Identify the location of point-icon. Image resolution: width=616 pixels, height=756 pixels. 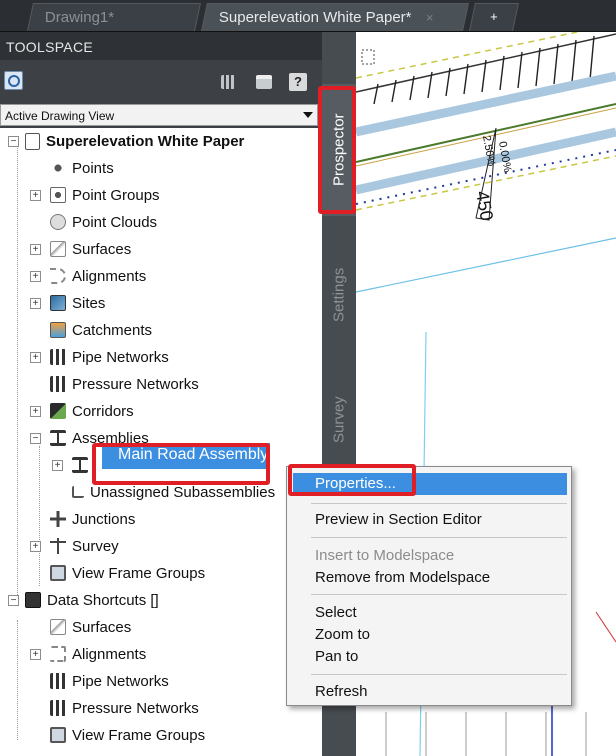
(58, 168).